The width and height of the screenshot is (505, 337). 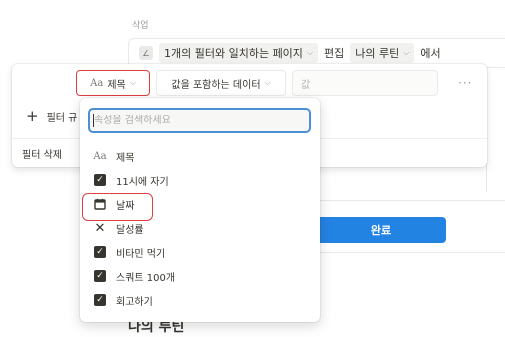 I want to click on calendar-icon, so click(x=100, y=204).